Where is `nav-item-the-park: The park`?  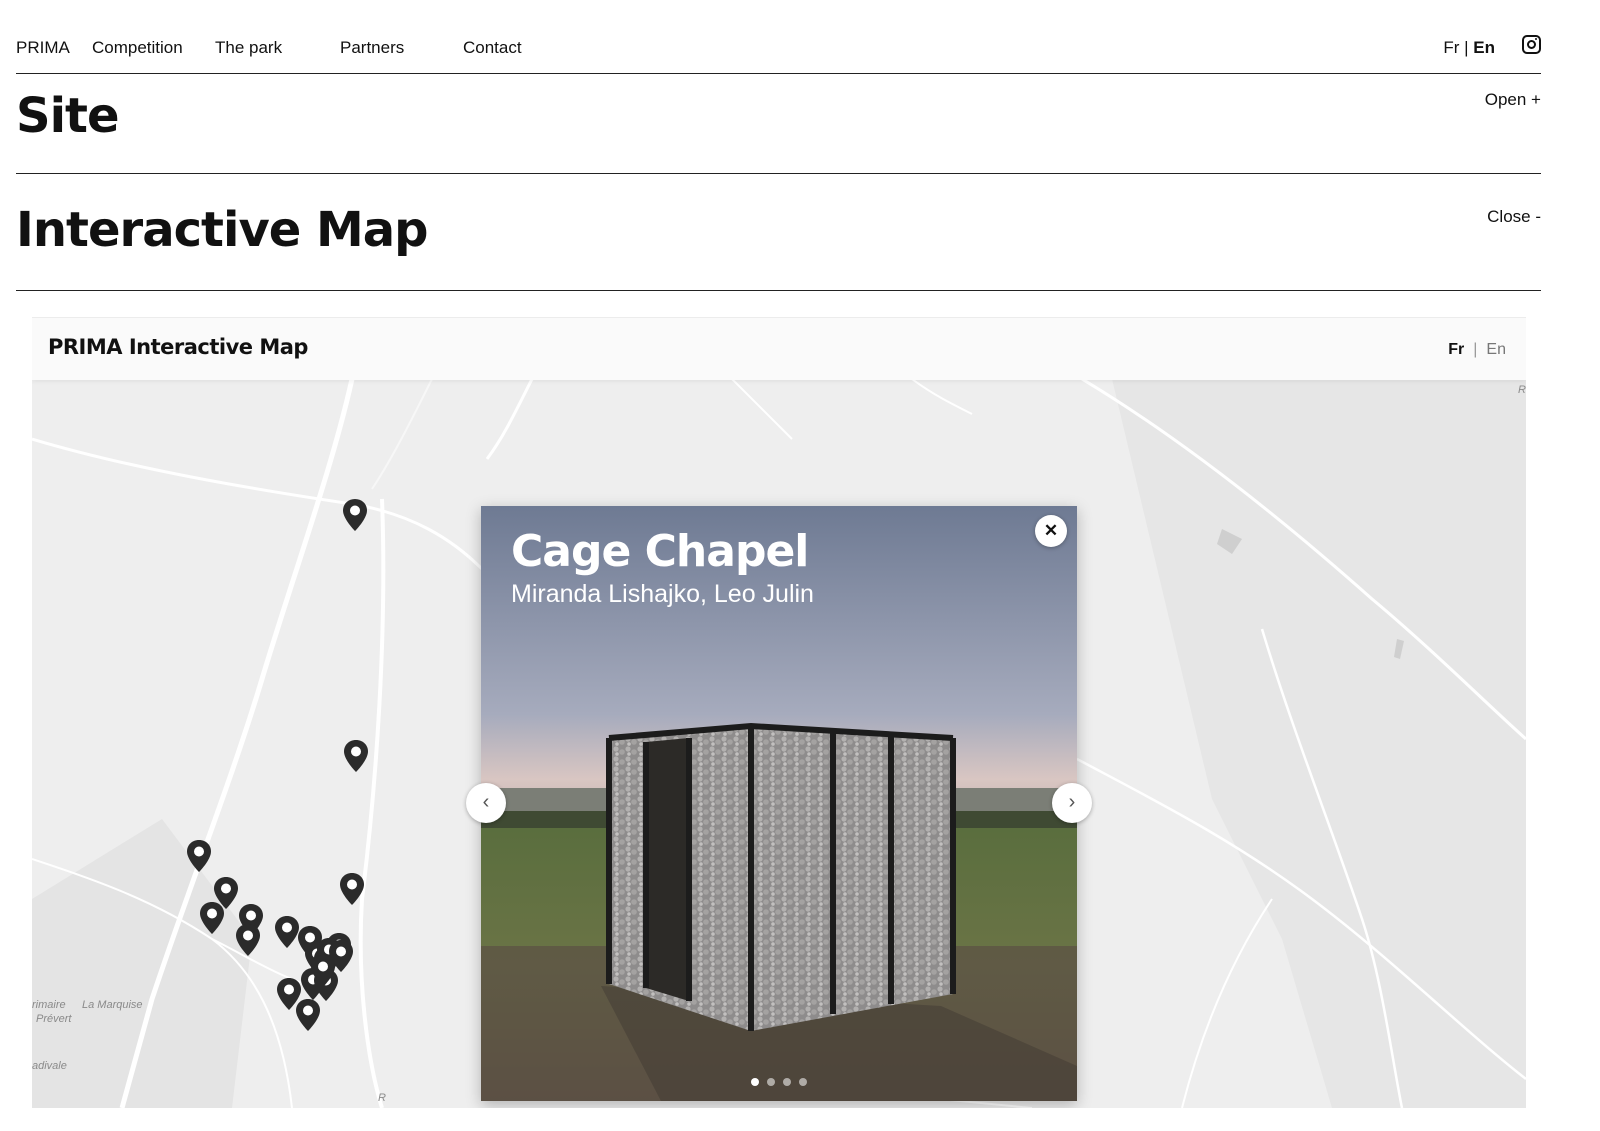 nav-item-the-park: The park is located at coordinates (248, 48).